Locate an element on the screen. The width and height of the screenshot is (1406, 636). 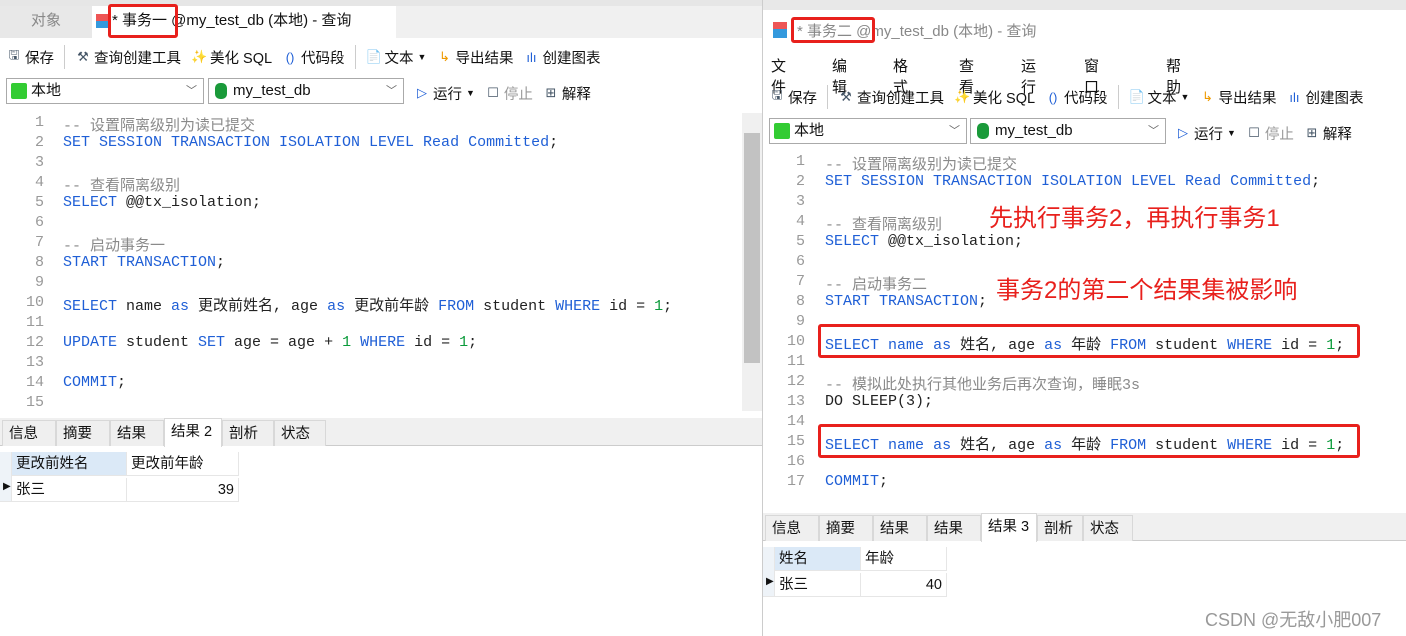
code-token: ; is located at coordinates (473, 342).